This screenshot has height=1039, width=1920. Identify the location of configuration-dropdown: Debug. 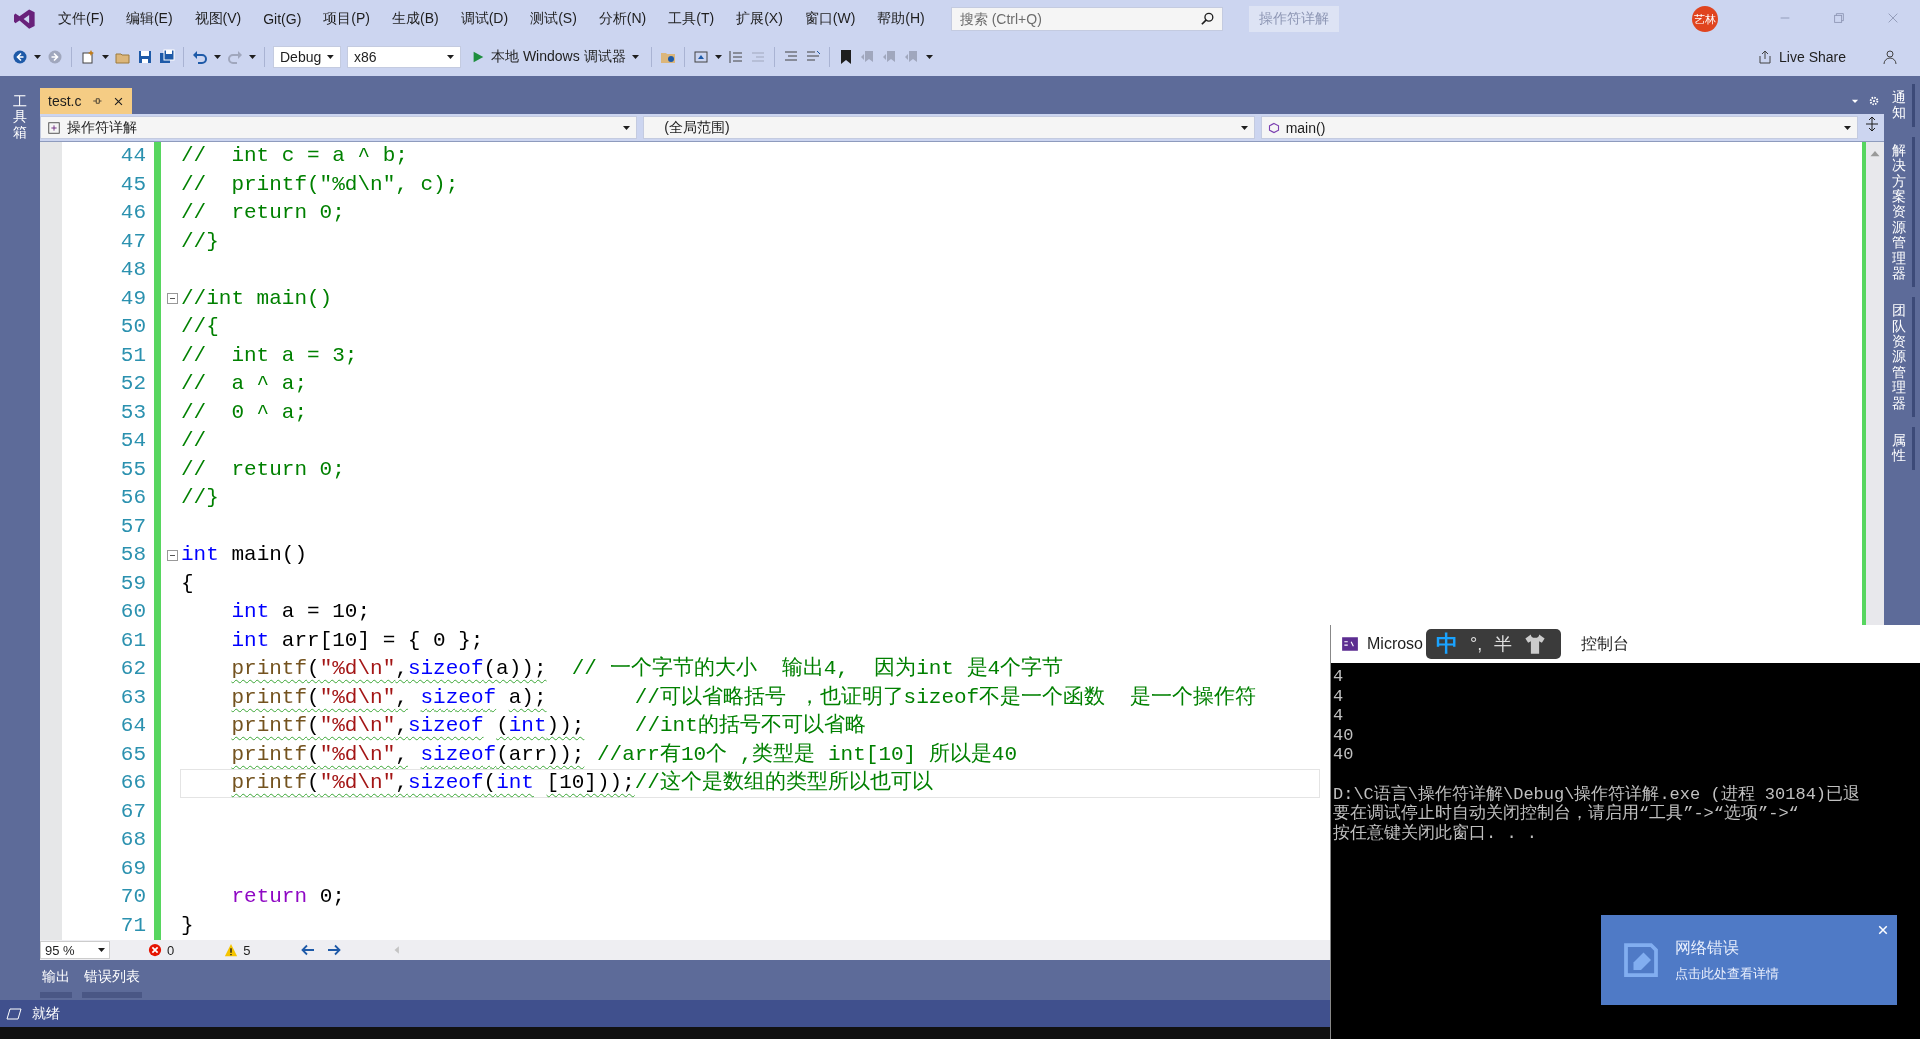
(307, 57).